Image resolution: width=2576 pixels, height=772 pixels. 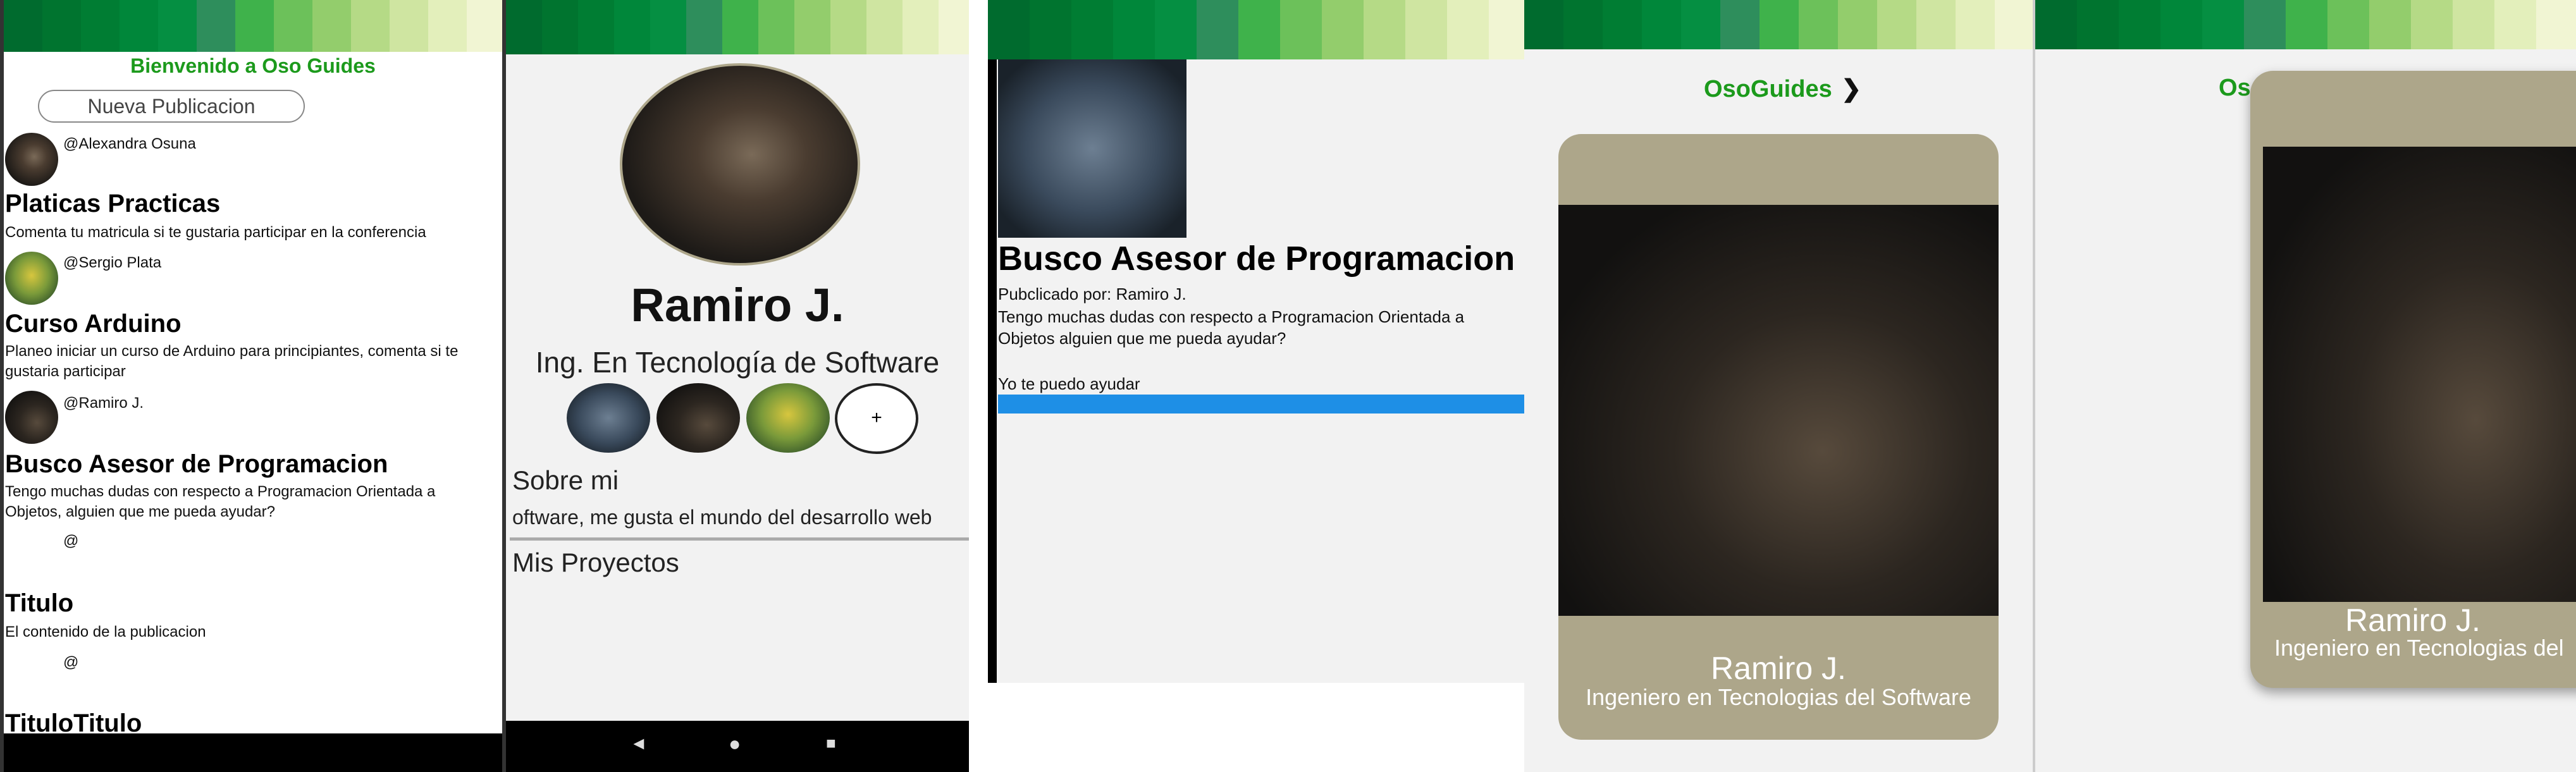 I want to click on reply-submit-bar, so click(x=1261, y=404).